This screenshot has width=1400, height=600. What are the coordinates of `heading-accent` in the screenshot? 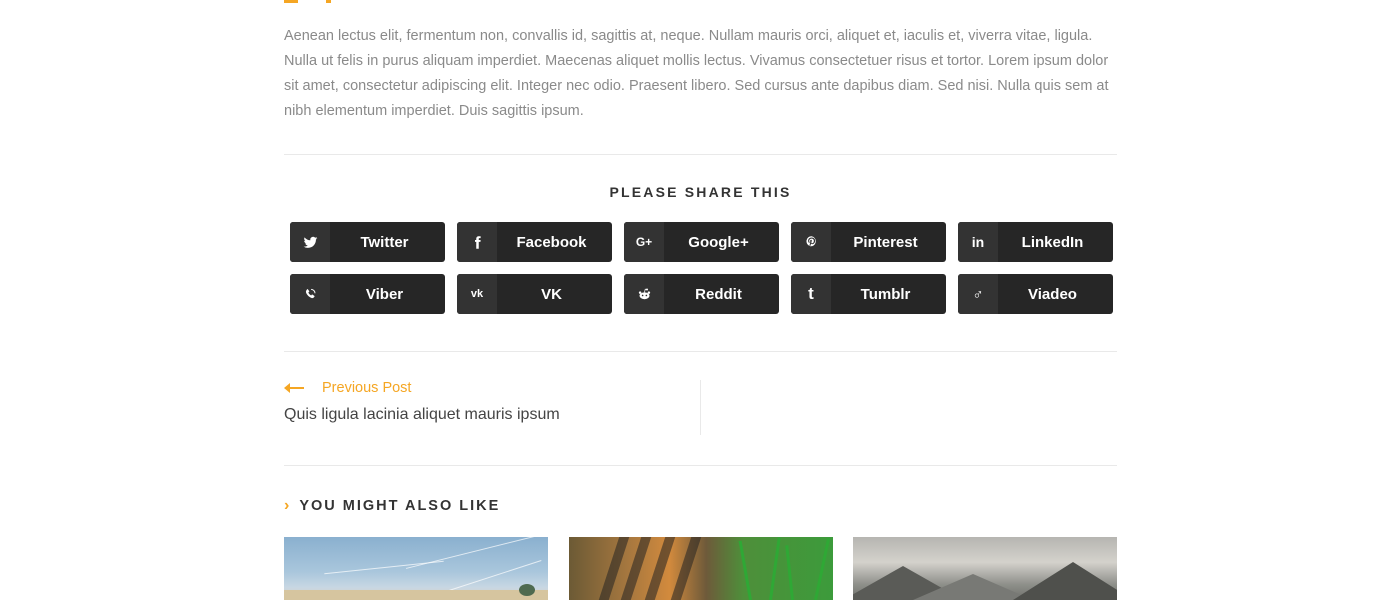 It's located at (291, 1).